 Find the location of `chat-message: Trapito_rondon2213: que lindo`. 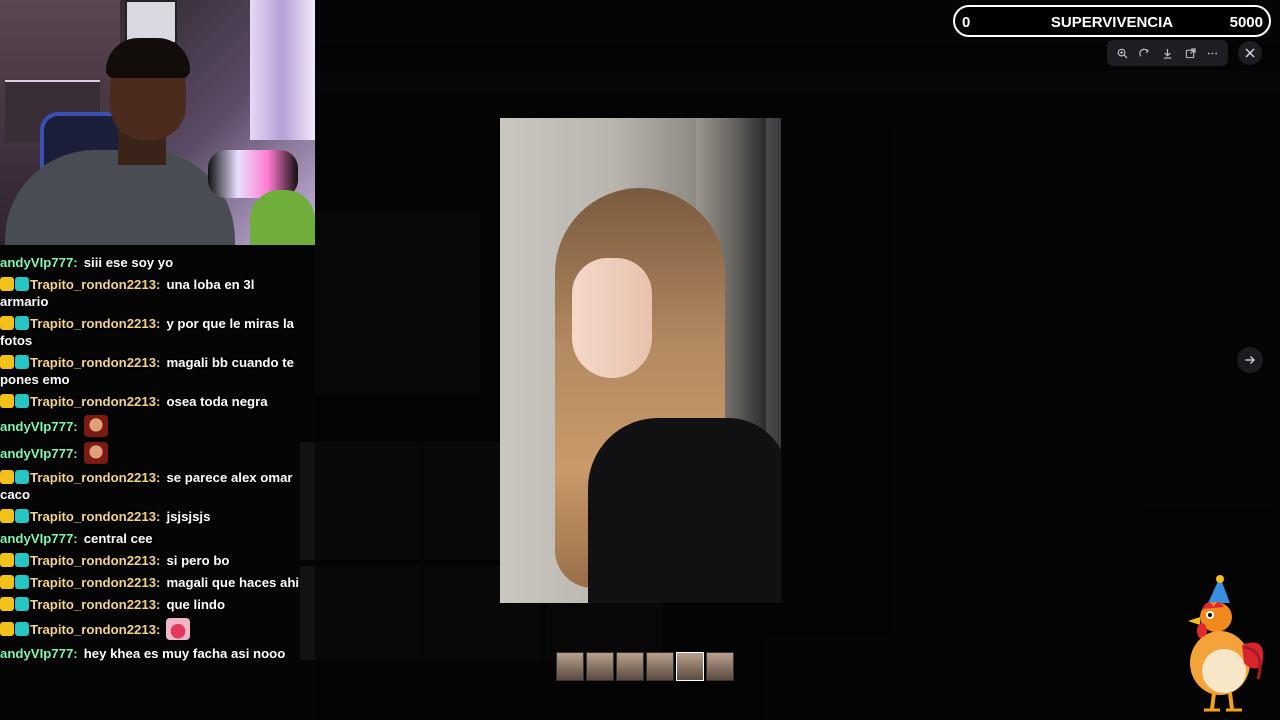

chat-message: Trapito_rondon2213: que lindo is located at coordinates (150, 604).